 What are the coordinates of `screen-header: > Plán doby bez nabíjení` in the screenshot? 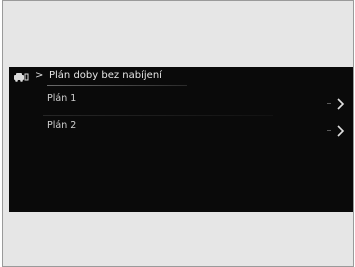 It's located at (181, 76).